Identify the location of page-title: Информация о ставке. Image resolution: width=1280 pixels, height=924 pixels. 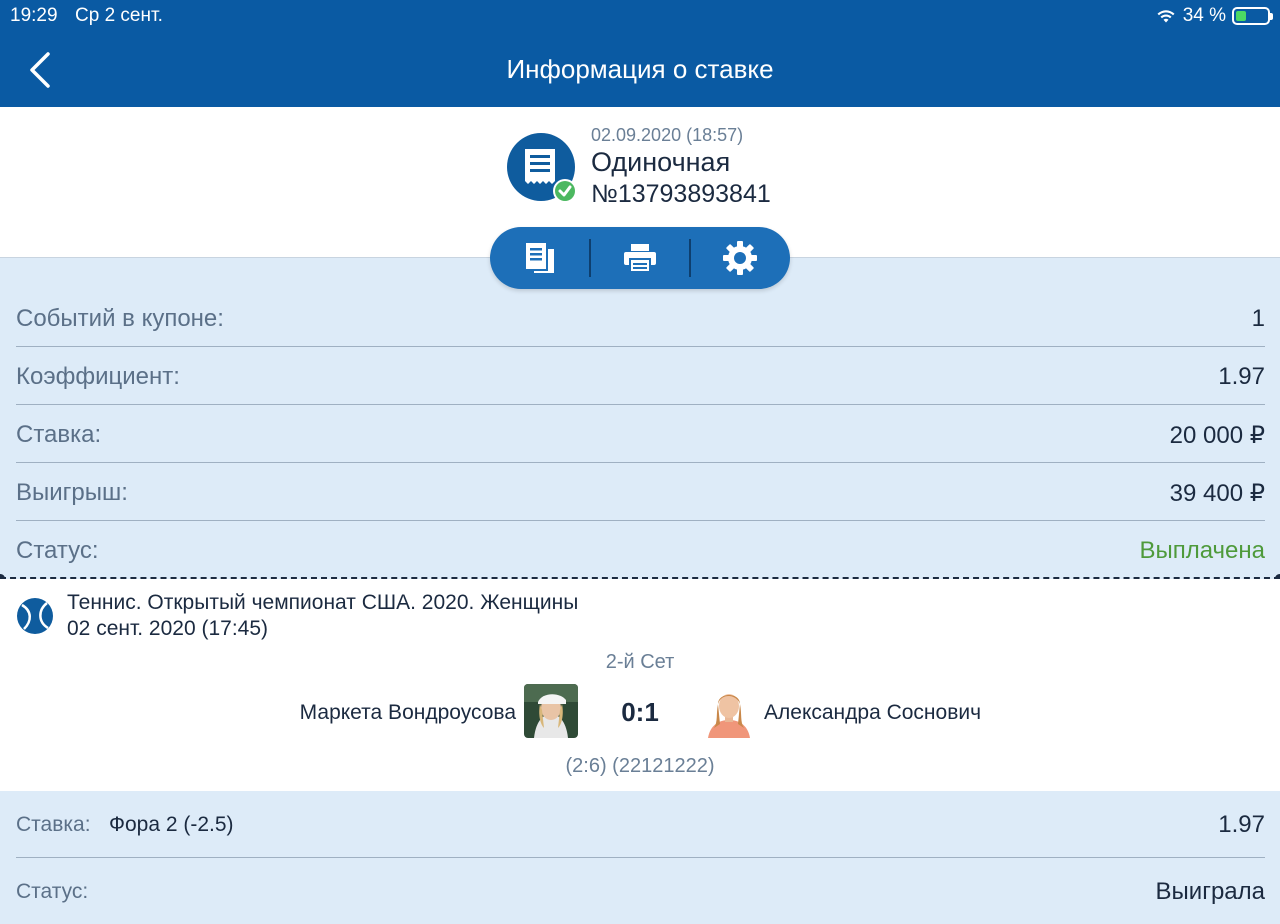
(640, 69).